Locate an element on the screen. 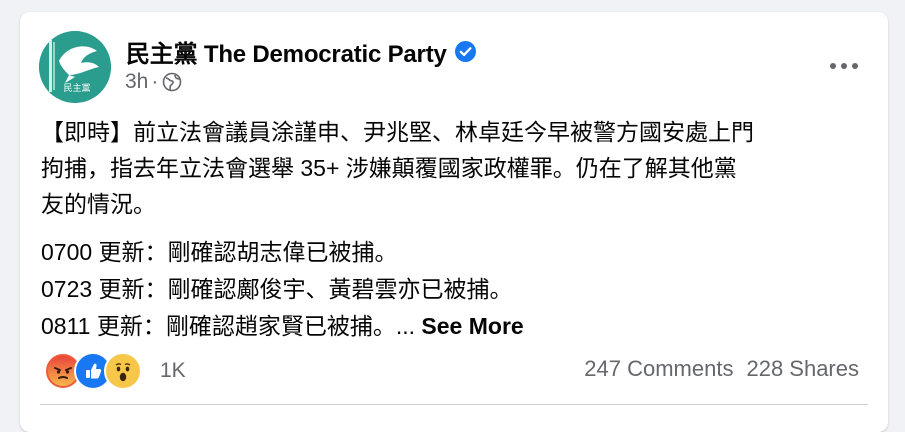 This screenshot has width=905, height=432. page-avatar: 民主黨 is located at coordinates (75, 67).